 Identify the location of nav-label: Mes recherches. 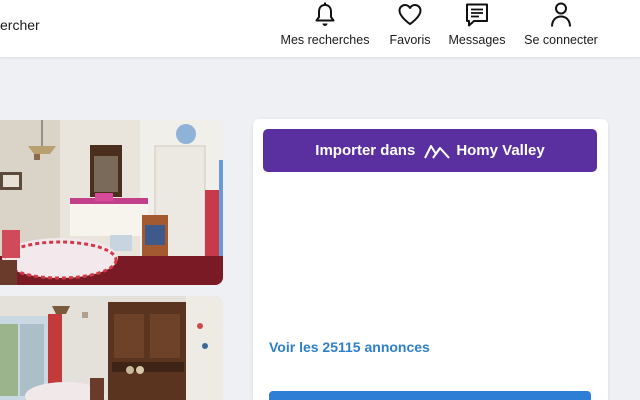
(325, 40).